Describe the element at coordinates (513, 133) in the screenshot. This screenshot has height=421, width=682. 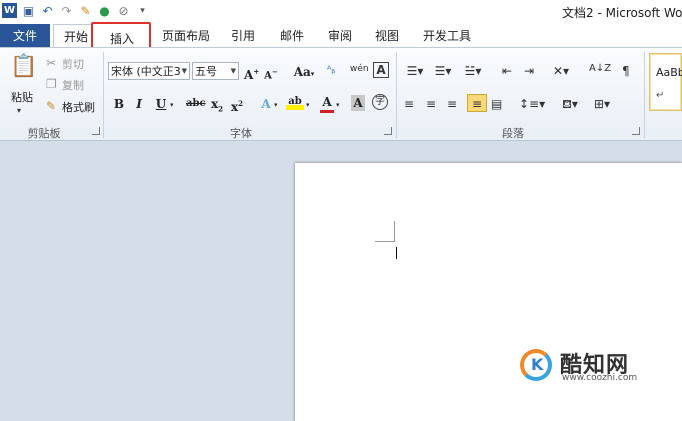
I see `paragraph-group-label: 段落` at that location.